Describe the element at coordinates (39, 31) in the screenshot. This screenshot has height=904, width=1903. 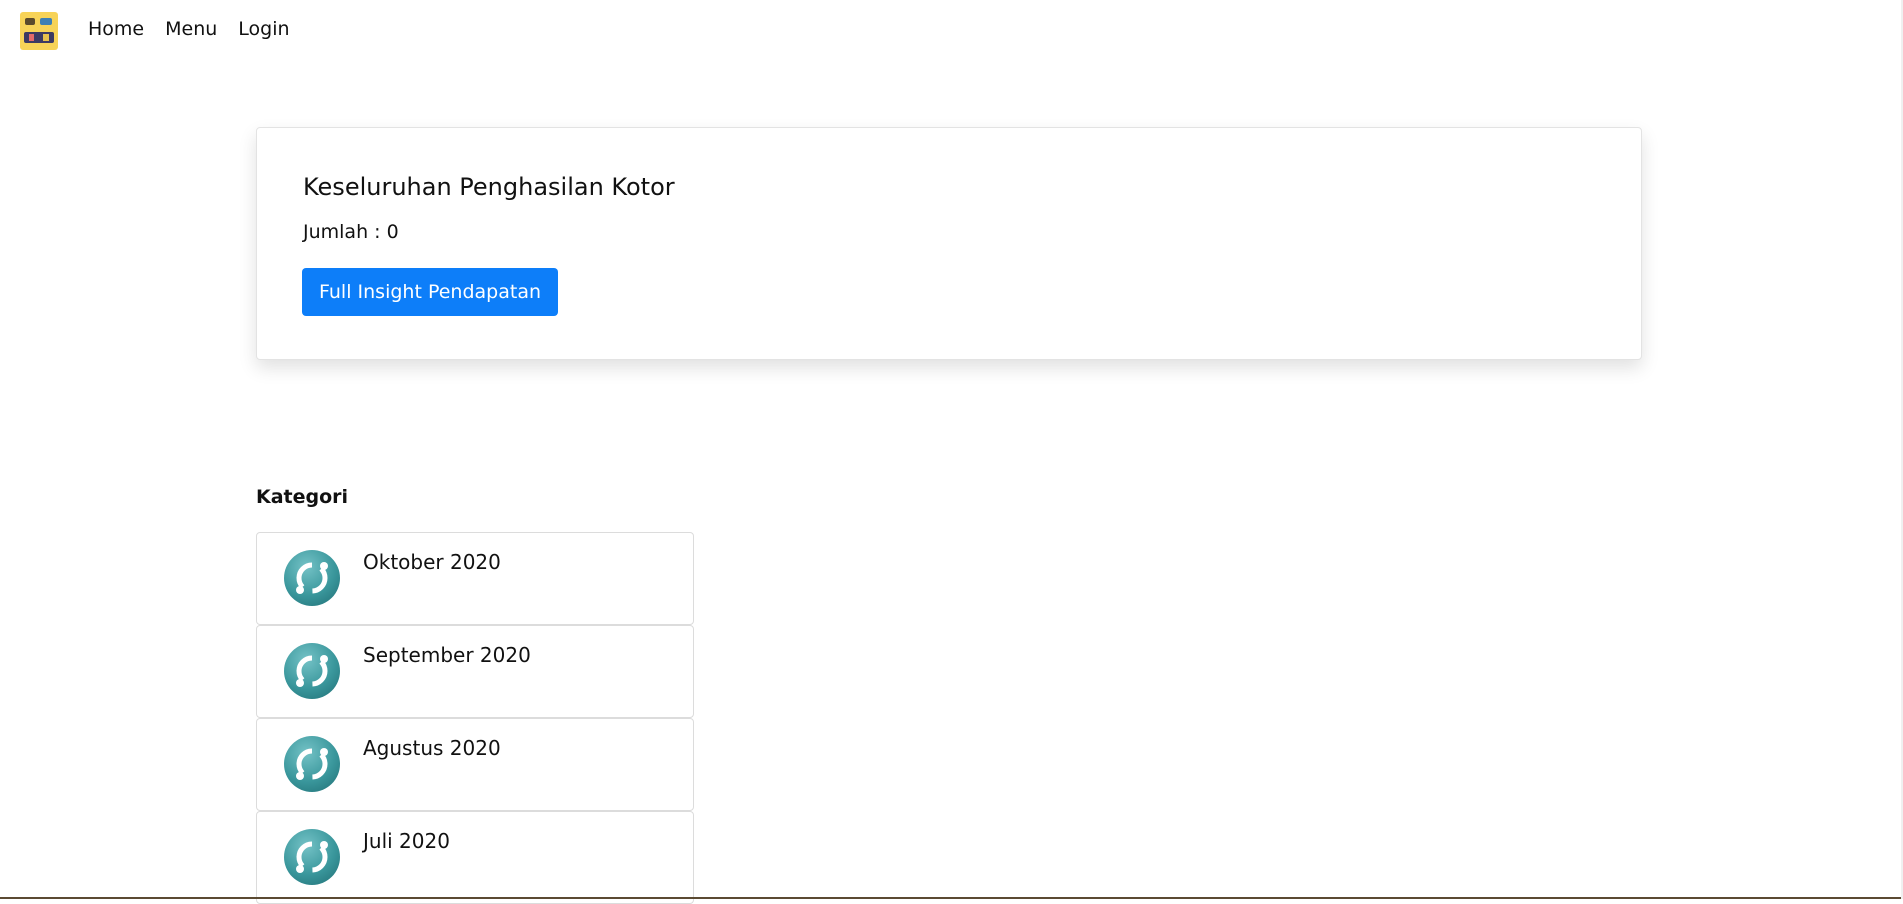
I see `brand-logo` at that location.